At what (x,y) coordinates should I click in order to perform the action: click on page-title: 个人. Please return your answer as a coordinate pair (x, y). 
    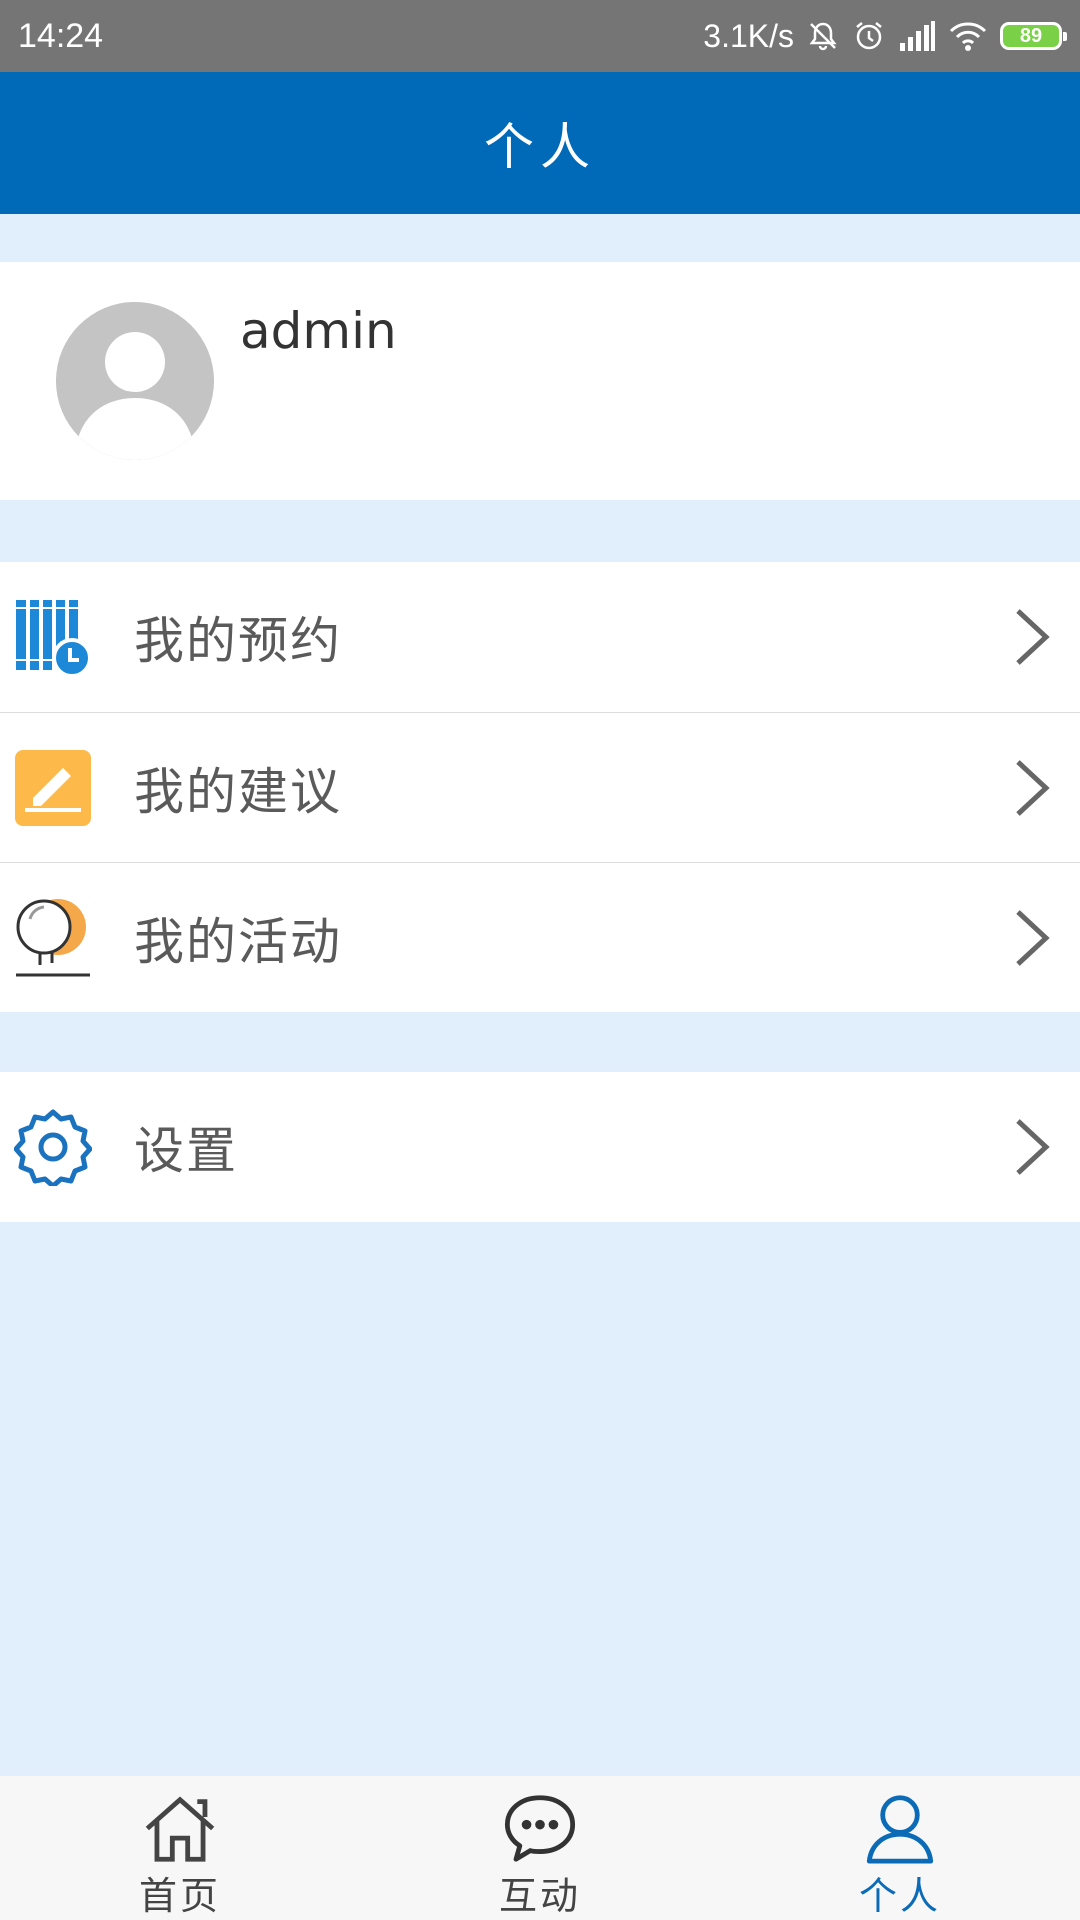
    Looking at the image, I should click on (540, 147).